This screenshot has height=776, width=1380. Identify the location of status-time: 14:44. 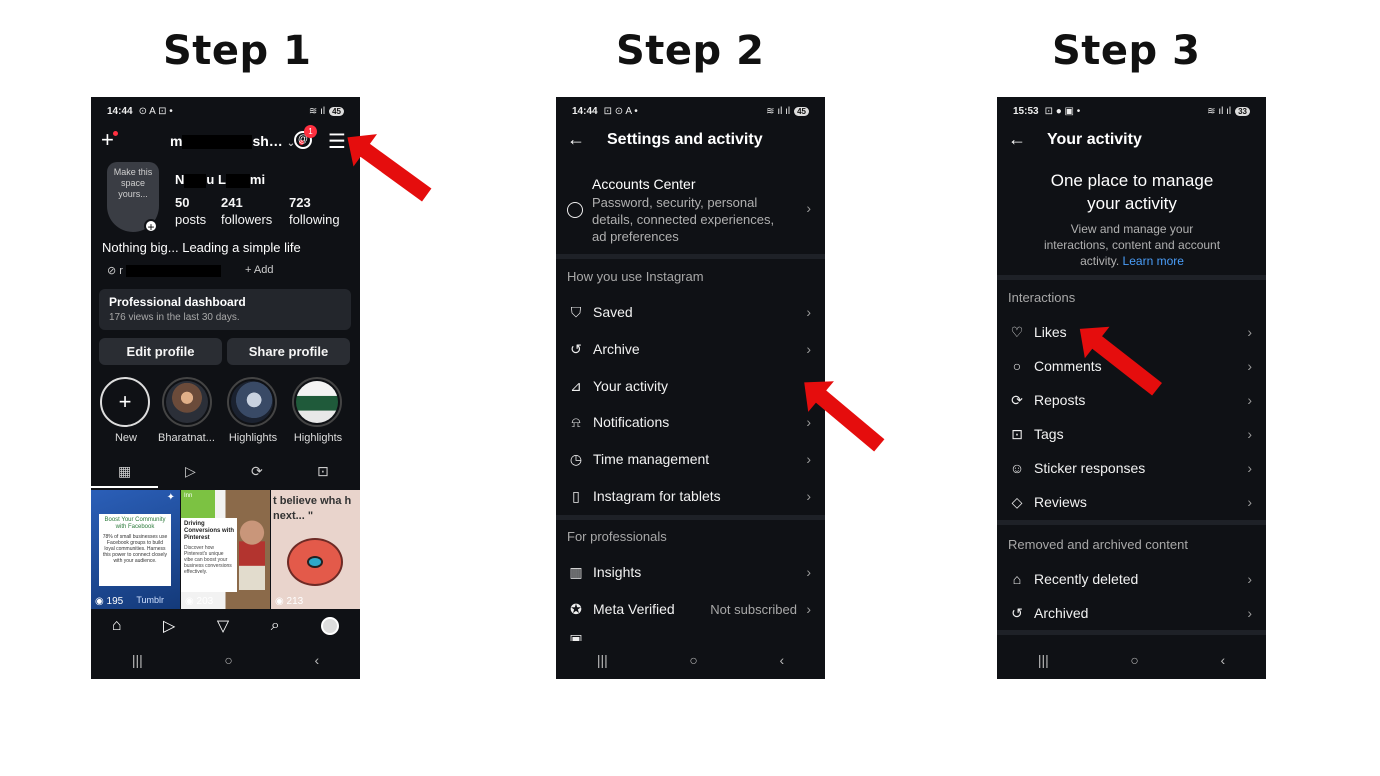
(120, 111).